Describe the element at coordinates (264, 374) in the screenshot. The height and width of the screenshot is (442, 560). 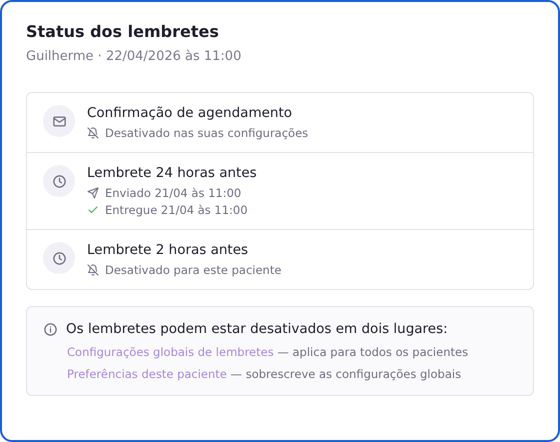
I see `info-note: Preferências deste paciente — sobrescreve as configurações globais` at that location.